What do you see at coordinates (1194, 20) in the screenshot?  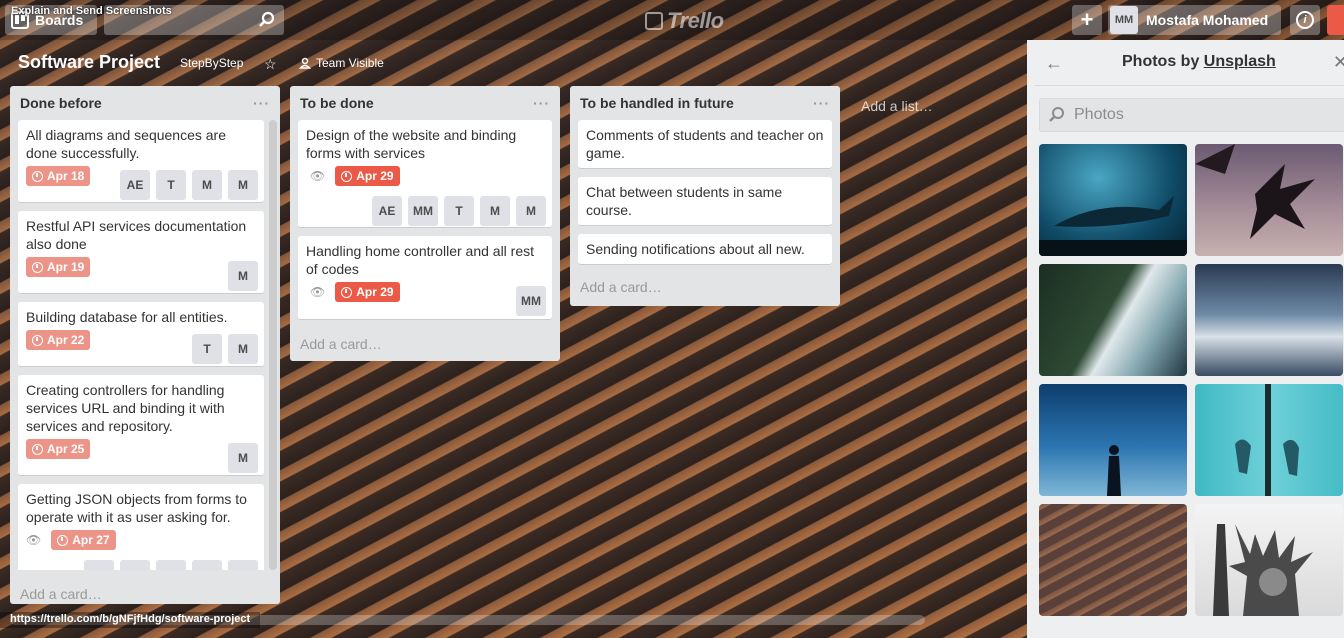 I see `user-menu-button: MM Mostafa Mohamed` at bounding box center [1194, 20].